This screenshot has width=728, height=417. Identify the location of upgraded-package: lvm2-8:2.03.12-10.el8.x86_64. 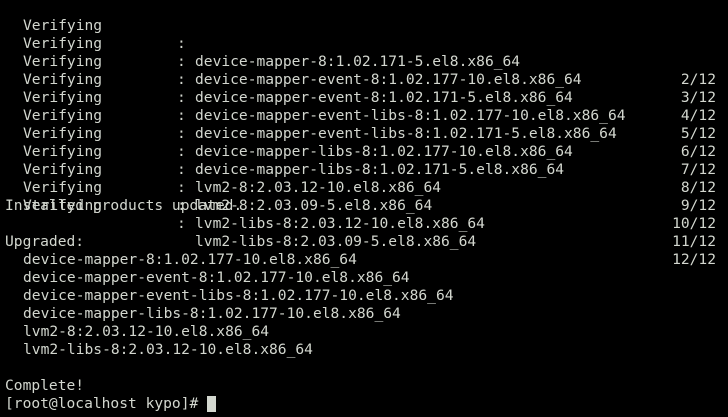
(146, 331).